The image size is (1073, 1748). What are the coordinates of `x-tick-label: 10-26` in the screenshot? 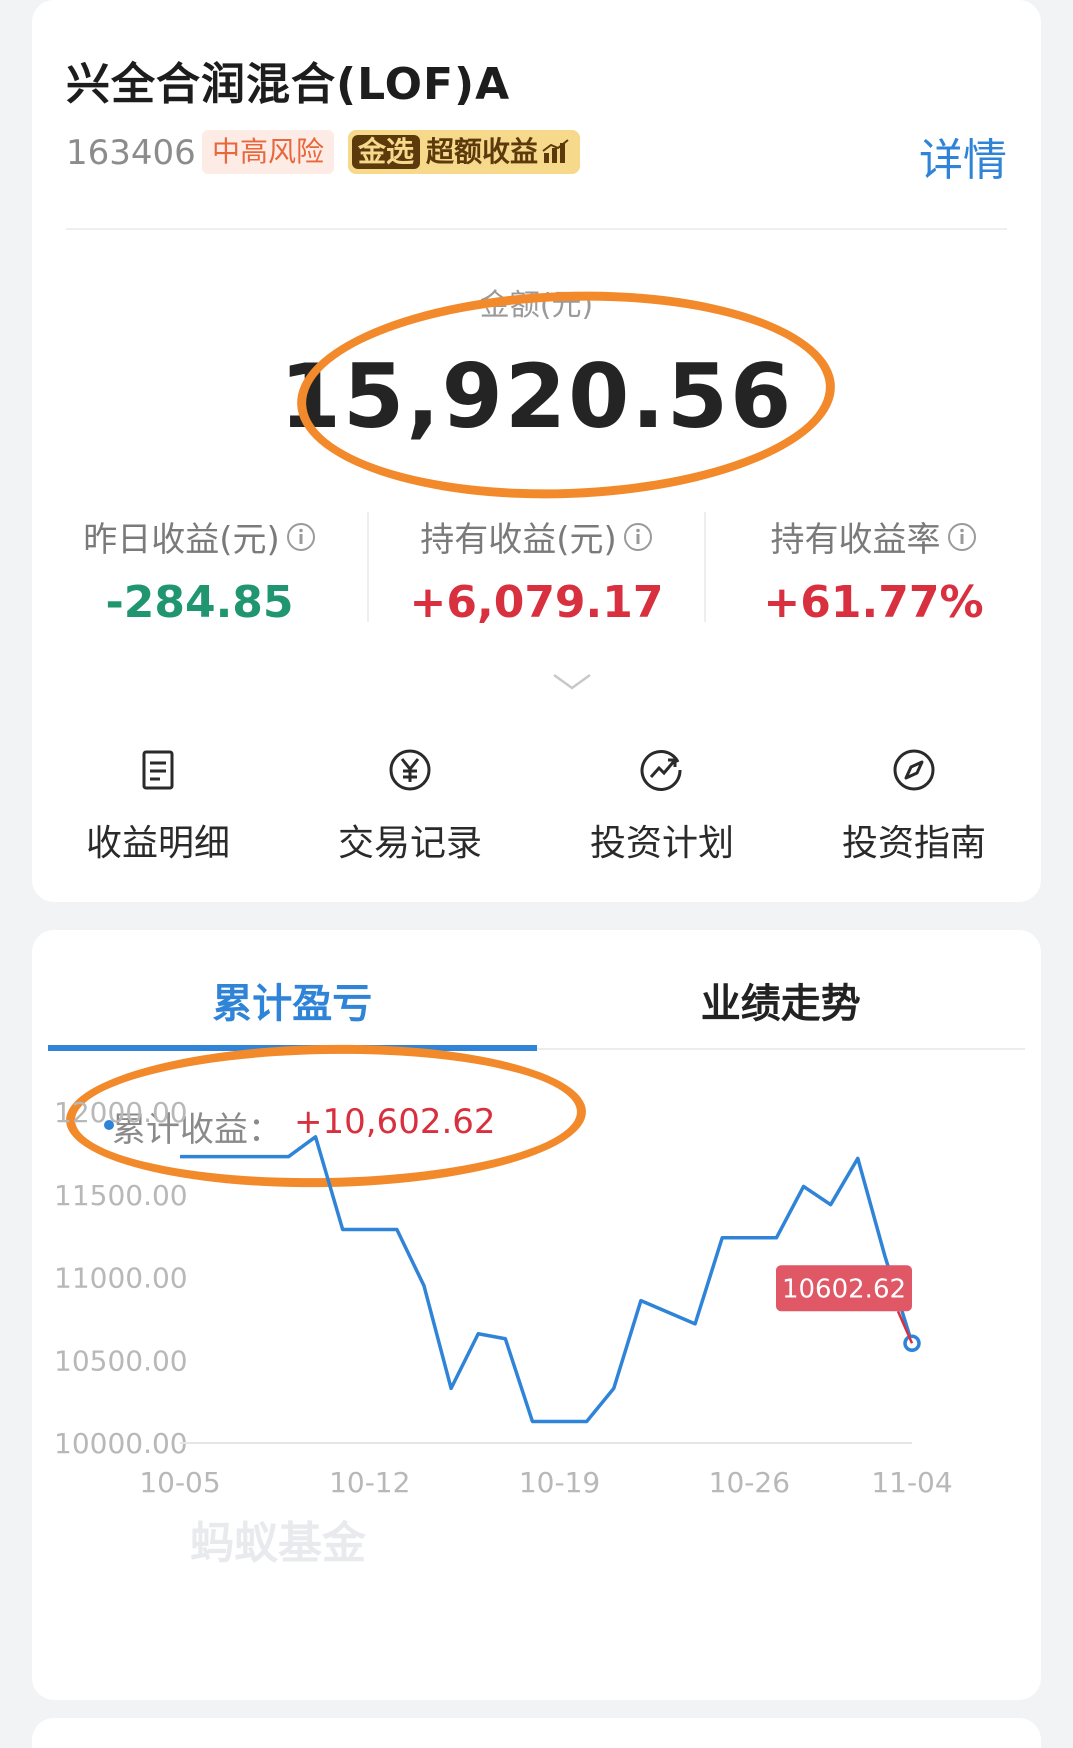 It's located at (749, 1482).